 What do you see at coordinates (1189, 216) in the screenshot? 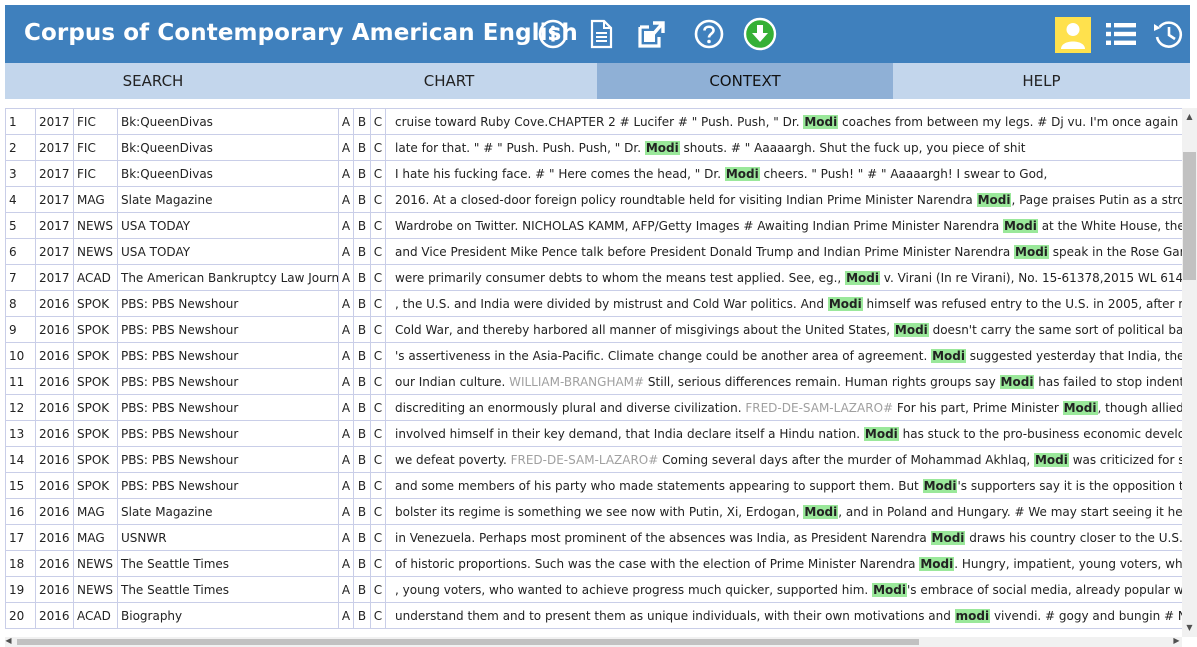
I see `vertical-scroll-thumb` at bounding box center [1189, 216].